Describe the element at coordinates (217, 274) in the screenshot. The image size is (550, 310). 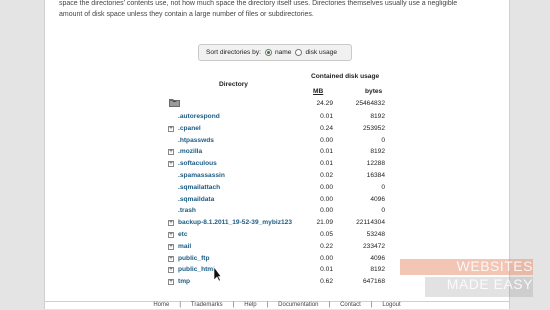
I see `mouse-cursor-icon` at that location.